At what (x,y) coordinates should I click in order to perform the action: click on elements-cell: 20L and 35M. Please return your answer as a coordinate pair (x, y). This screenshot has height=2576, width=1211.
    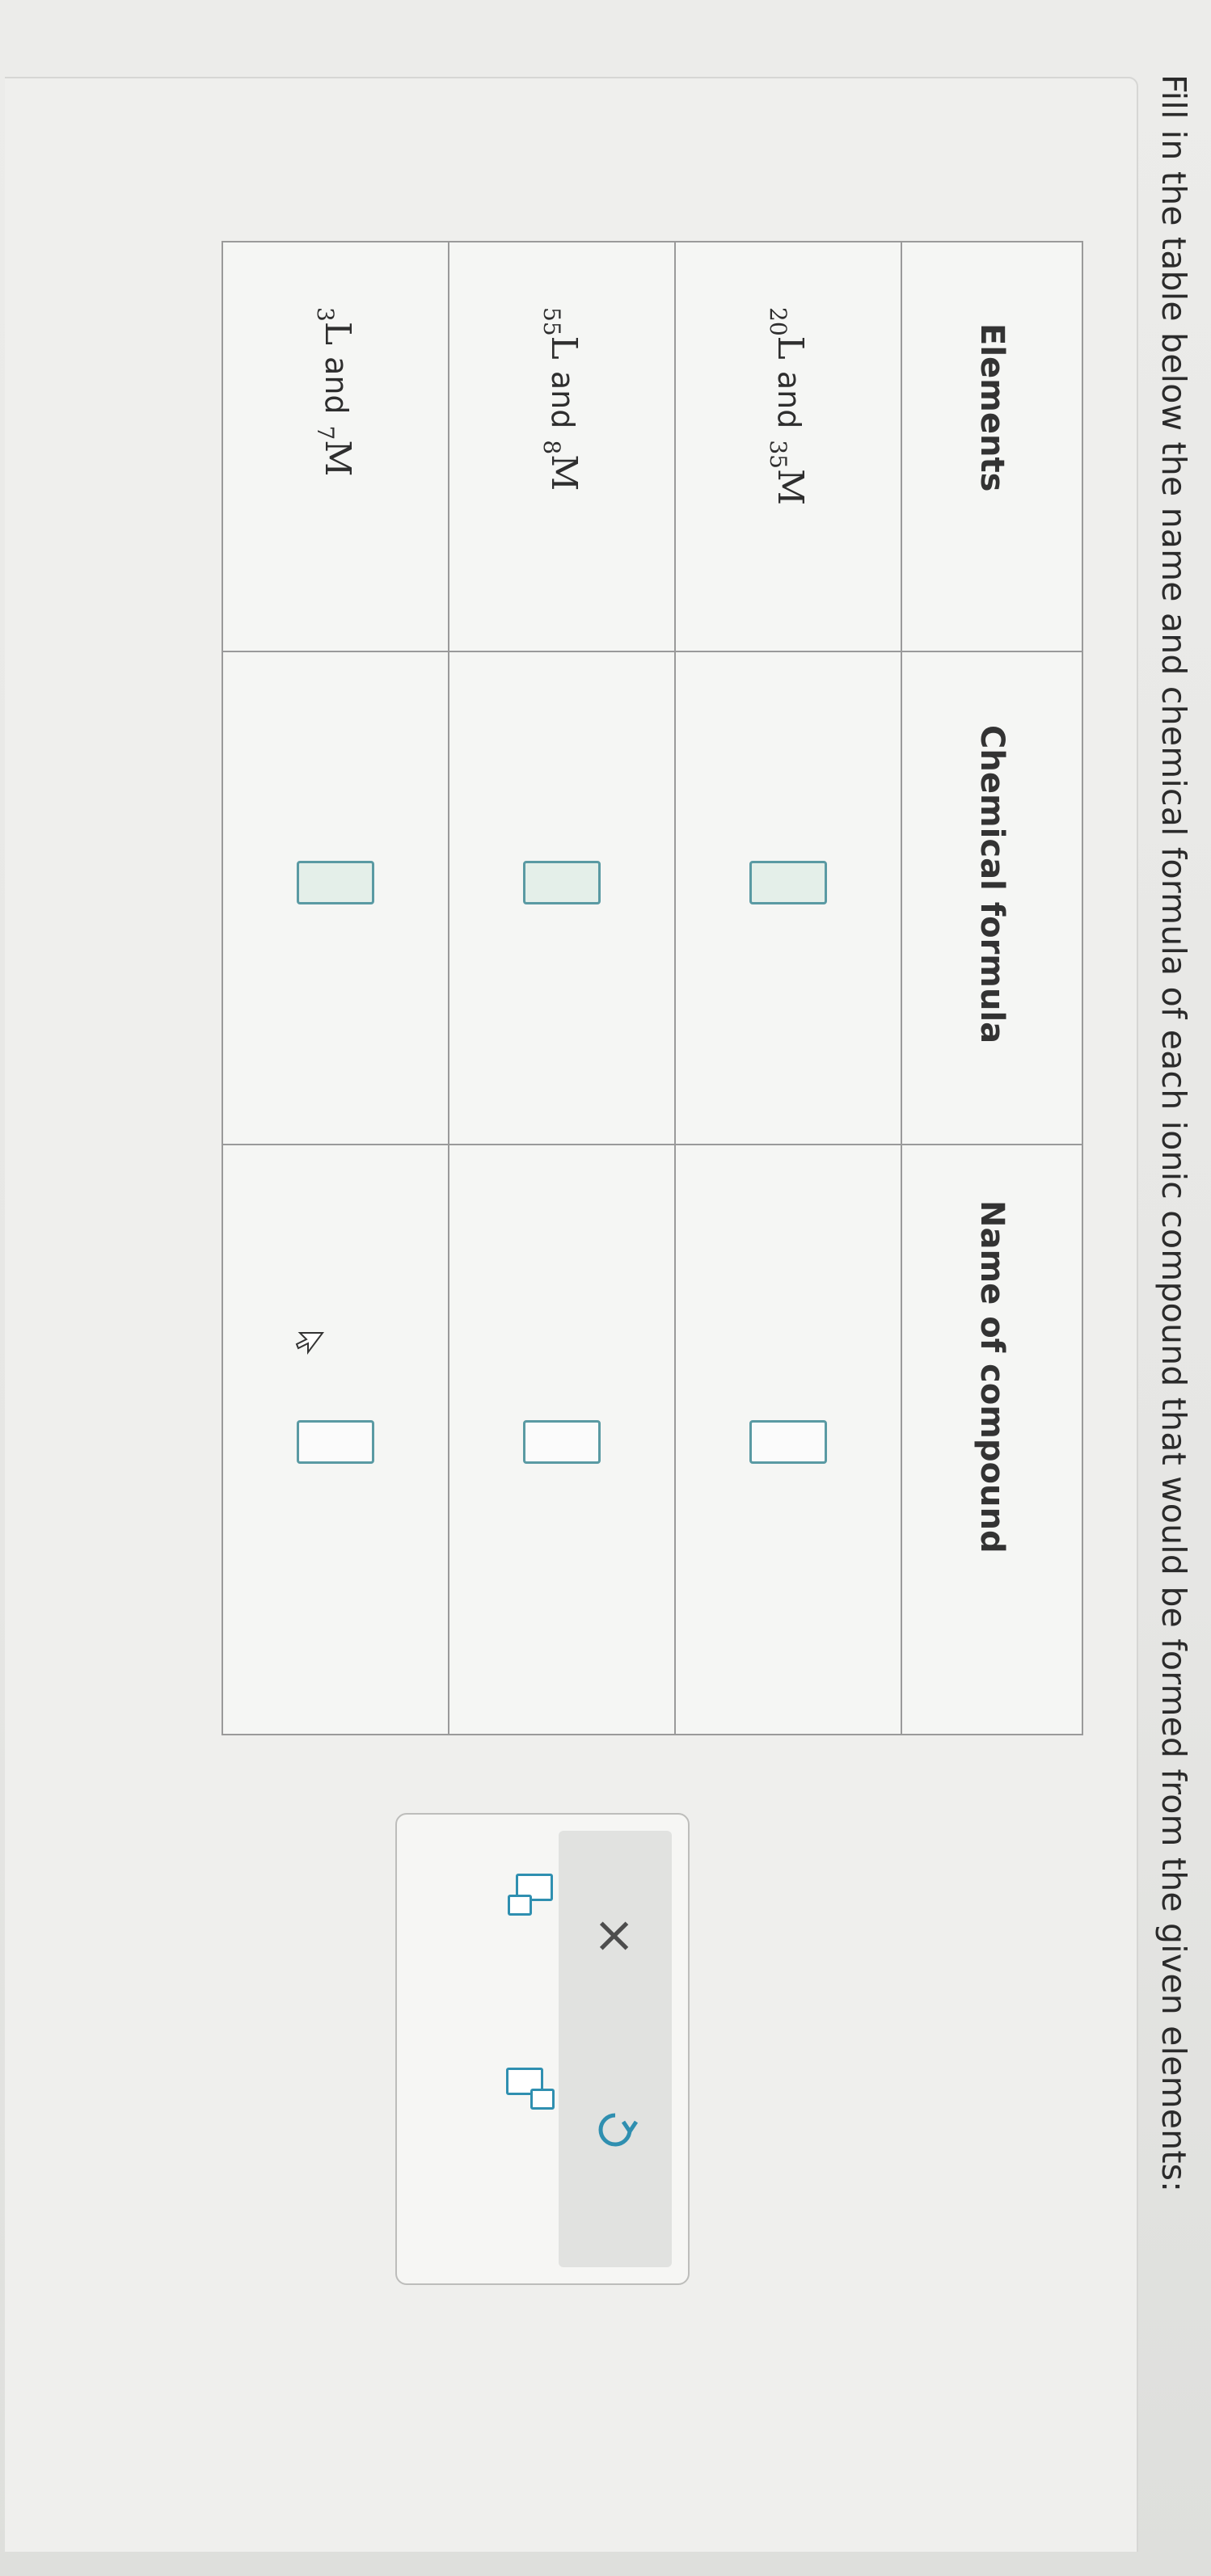
    Looking at the image, I should click on (788, 446).